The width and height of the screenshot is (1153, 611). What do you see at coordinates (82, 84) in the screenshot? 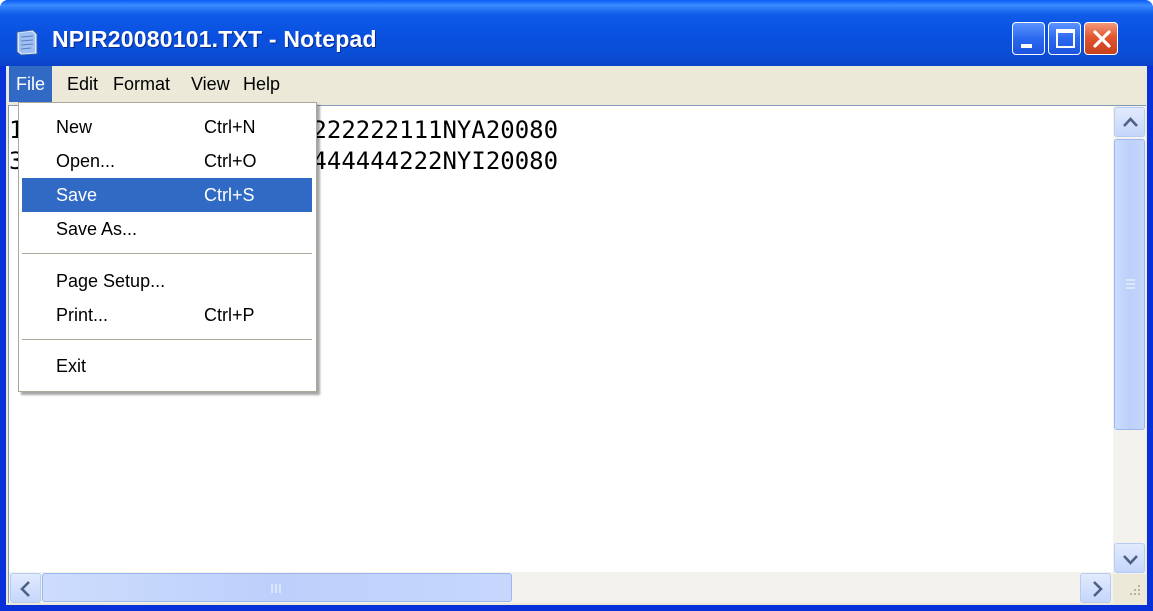
I see `menu-edit: Edit` at bounding box center [82, 84].